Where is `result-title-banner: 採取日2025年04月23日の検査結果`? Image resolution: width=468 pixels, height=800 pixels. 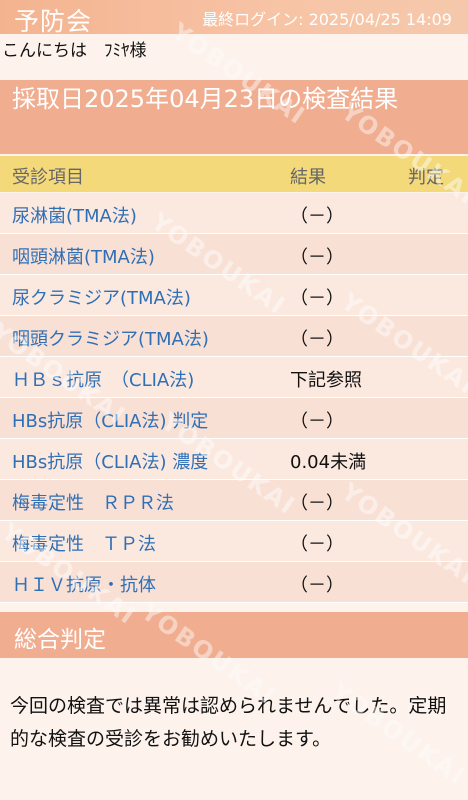
result-title-banner: 採取日2025年04月23日の検査結果 is located at coordinates (234, 117).